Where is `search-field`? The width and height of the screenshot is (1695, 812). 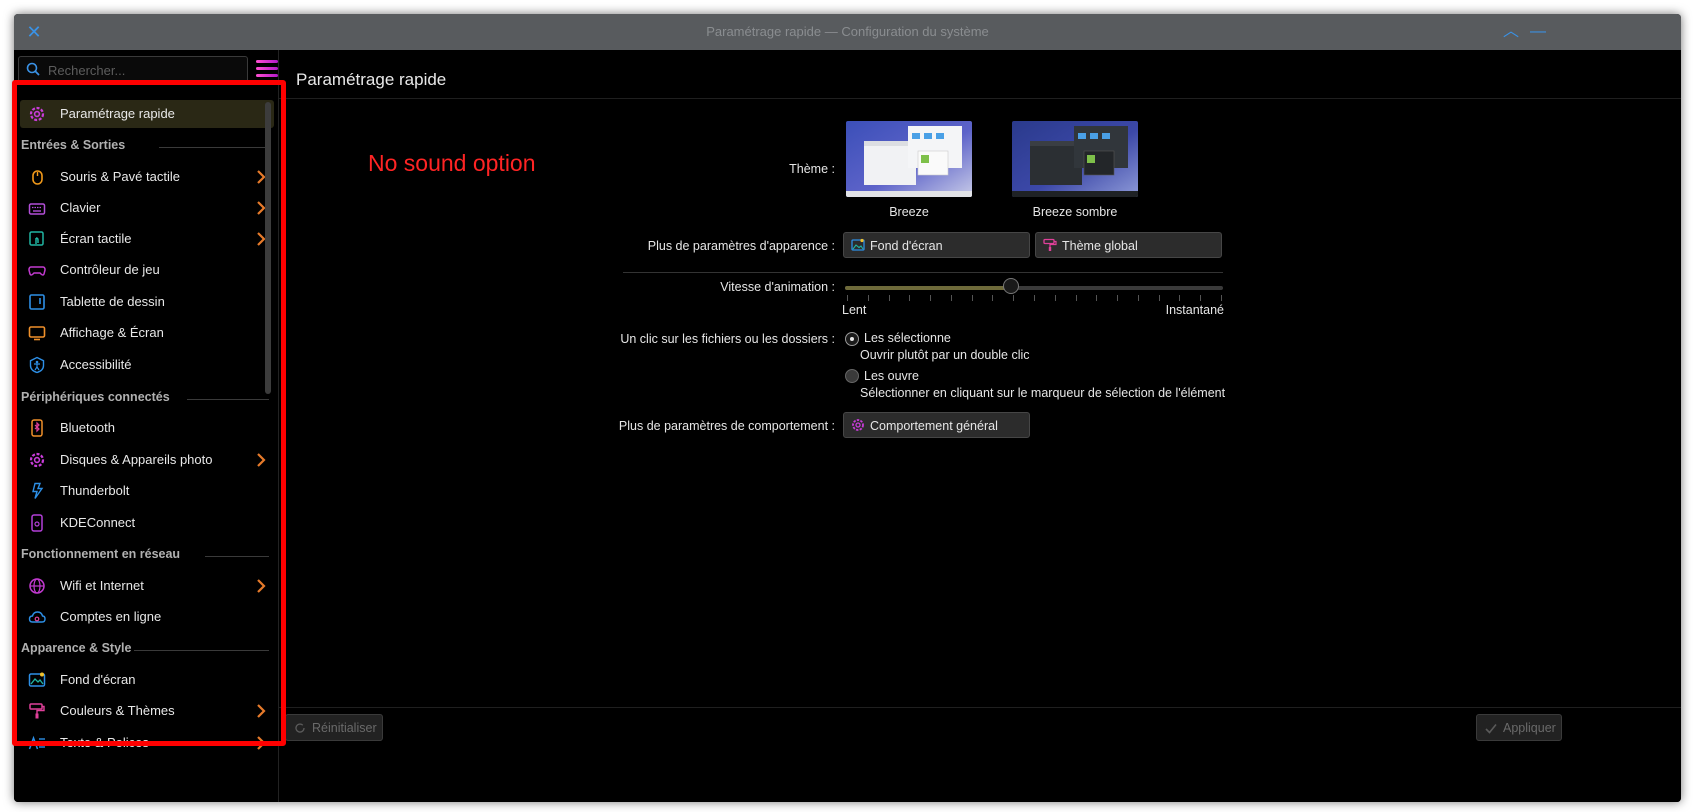 search-field is located at coordinates (133, 70).